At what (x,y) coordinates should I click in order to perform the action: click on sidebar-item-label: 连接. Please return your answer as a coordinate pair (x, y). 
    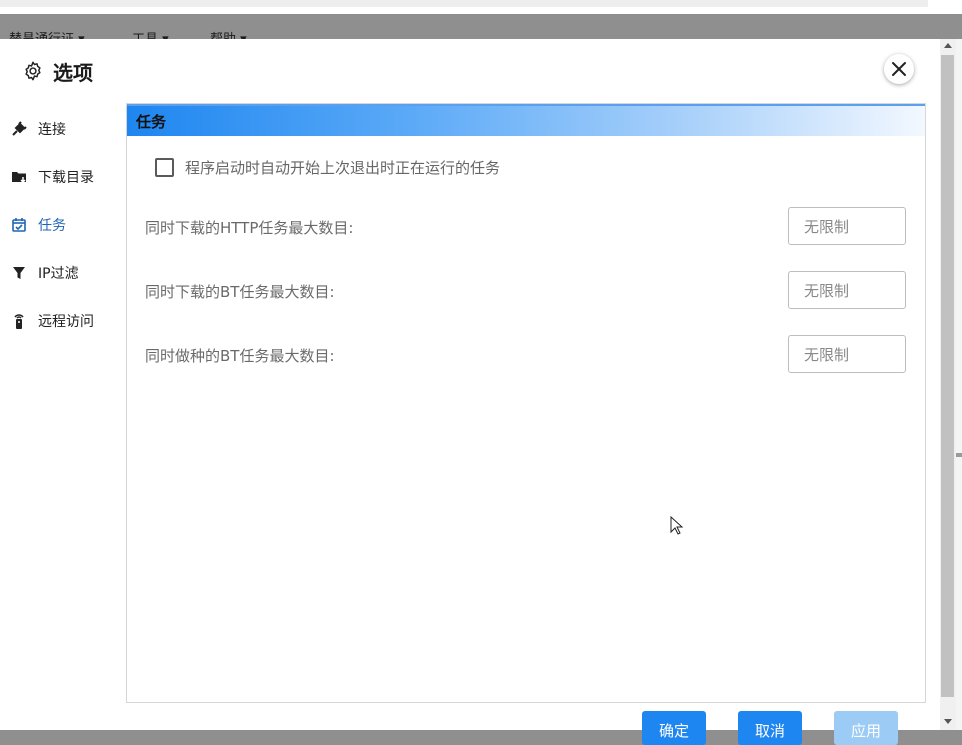
    Looking at the image, I should click on (52, 130).